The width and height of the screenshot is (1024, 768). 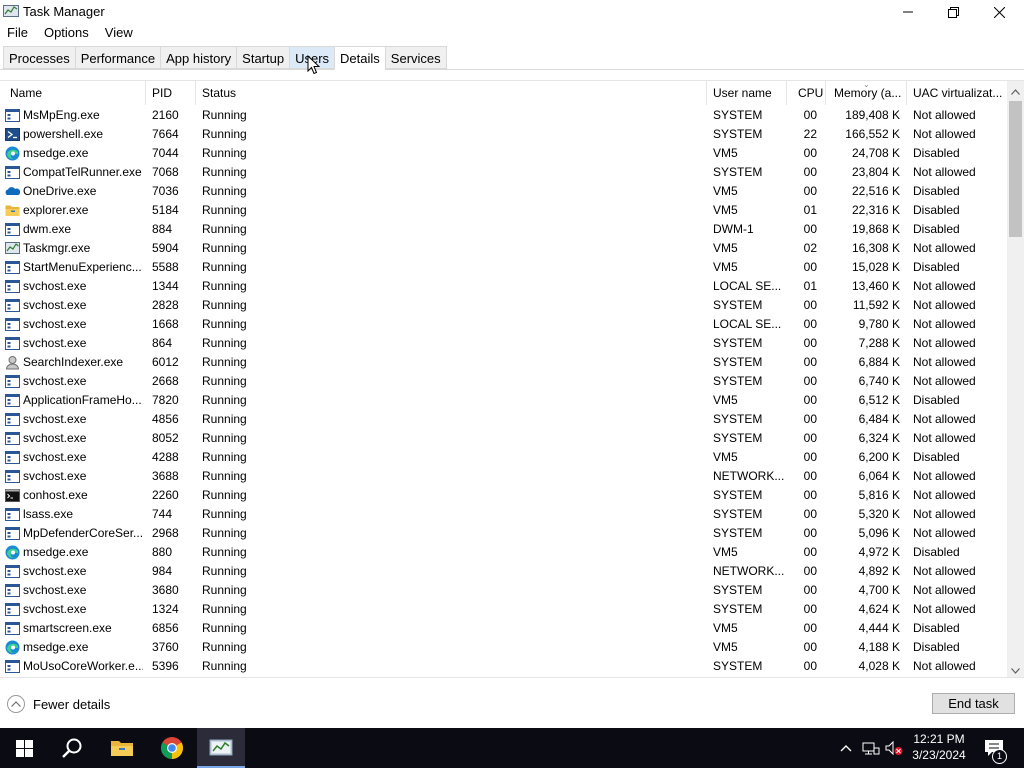 What do you see at coordinates (1015, 91) in the screenshot?
I see `scroll-up-button` at bounding box center [1015, 91].